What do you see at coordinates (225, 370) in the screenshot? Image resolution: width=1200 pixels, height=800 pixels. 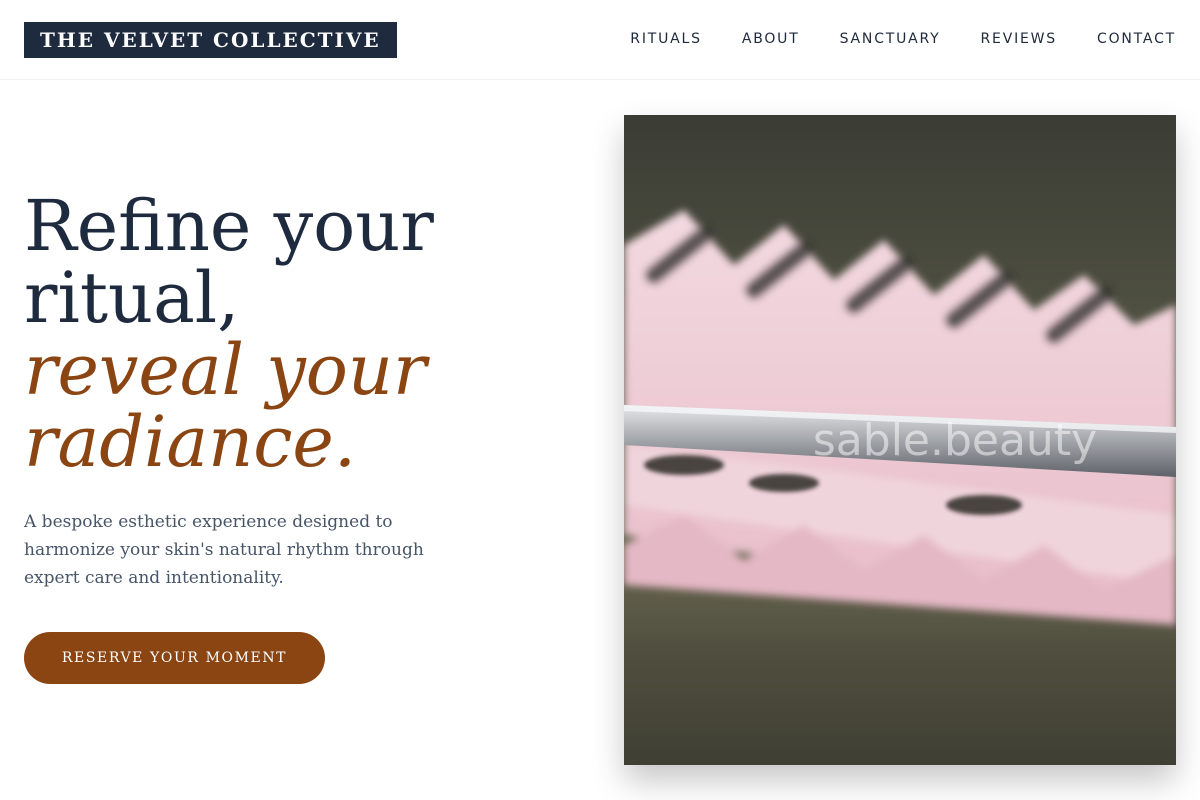 I see `headline-accent-line-1: reveal your` at bounding box center [225, 370].